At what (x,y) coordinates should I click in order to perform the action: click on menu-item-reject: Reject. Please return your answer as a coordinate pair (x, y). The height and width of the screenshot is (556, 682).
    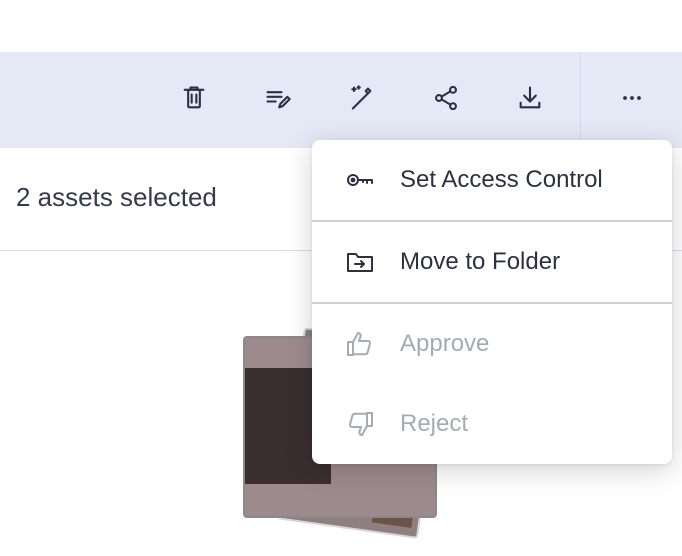
    Looking at the image, I should click on (492, 424).